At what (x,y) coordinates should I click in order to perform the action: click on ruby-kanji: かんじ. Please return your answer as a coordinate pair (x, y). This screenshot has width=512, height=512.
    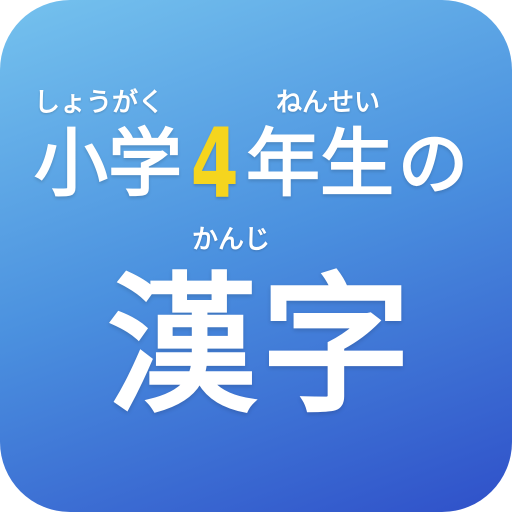
    Looking at the image, I should click on (231, 240).